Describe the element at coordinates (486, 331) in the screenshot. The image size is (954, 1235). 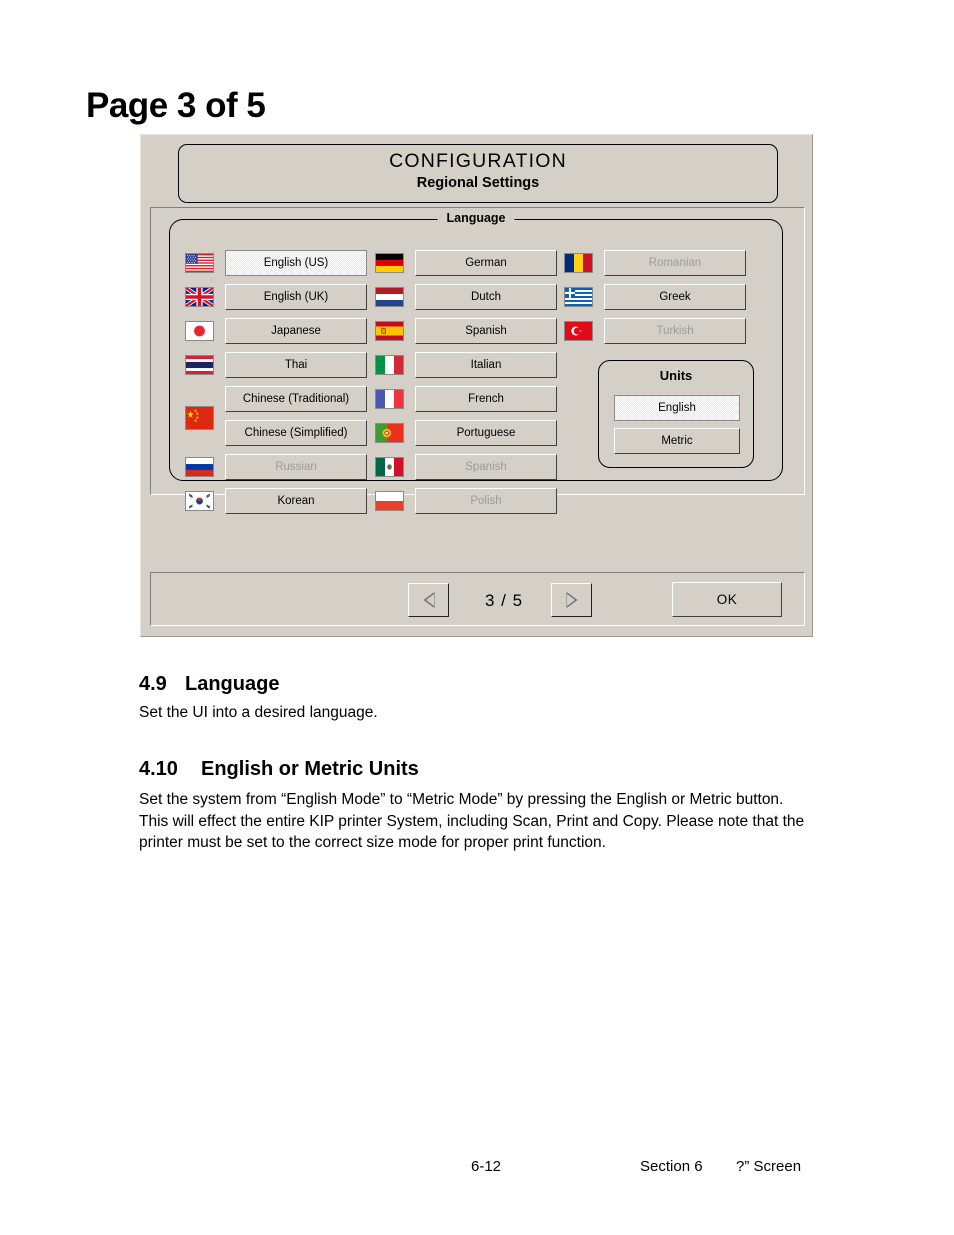
I see `language-button-spanish-es: Spanish` at that location.